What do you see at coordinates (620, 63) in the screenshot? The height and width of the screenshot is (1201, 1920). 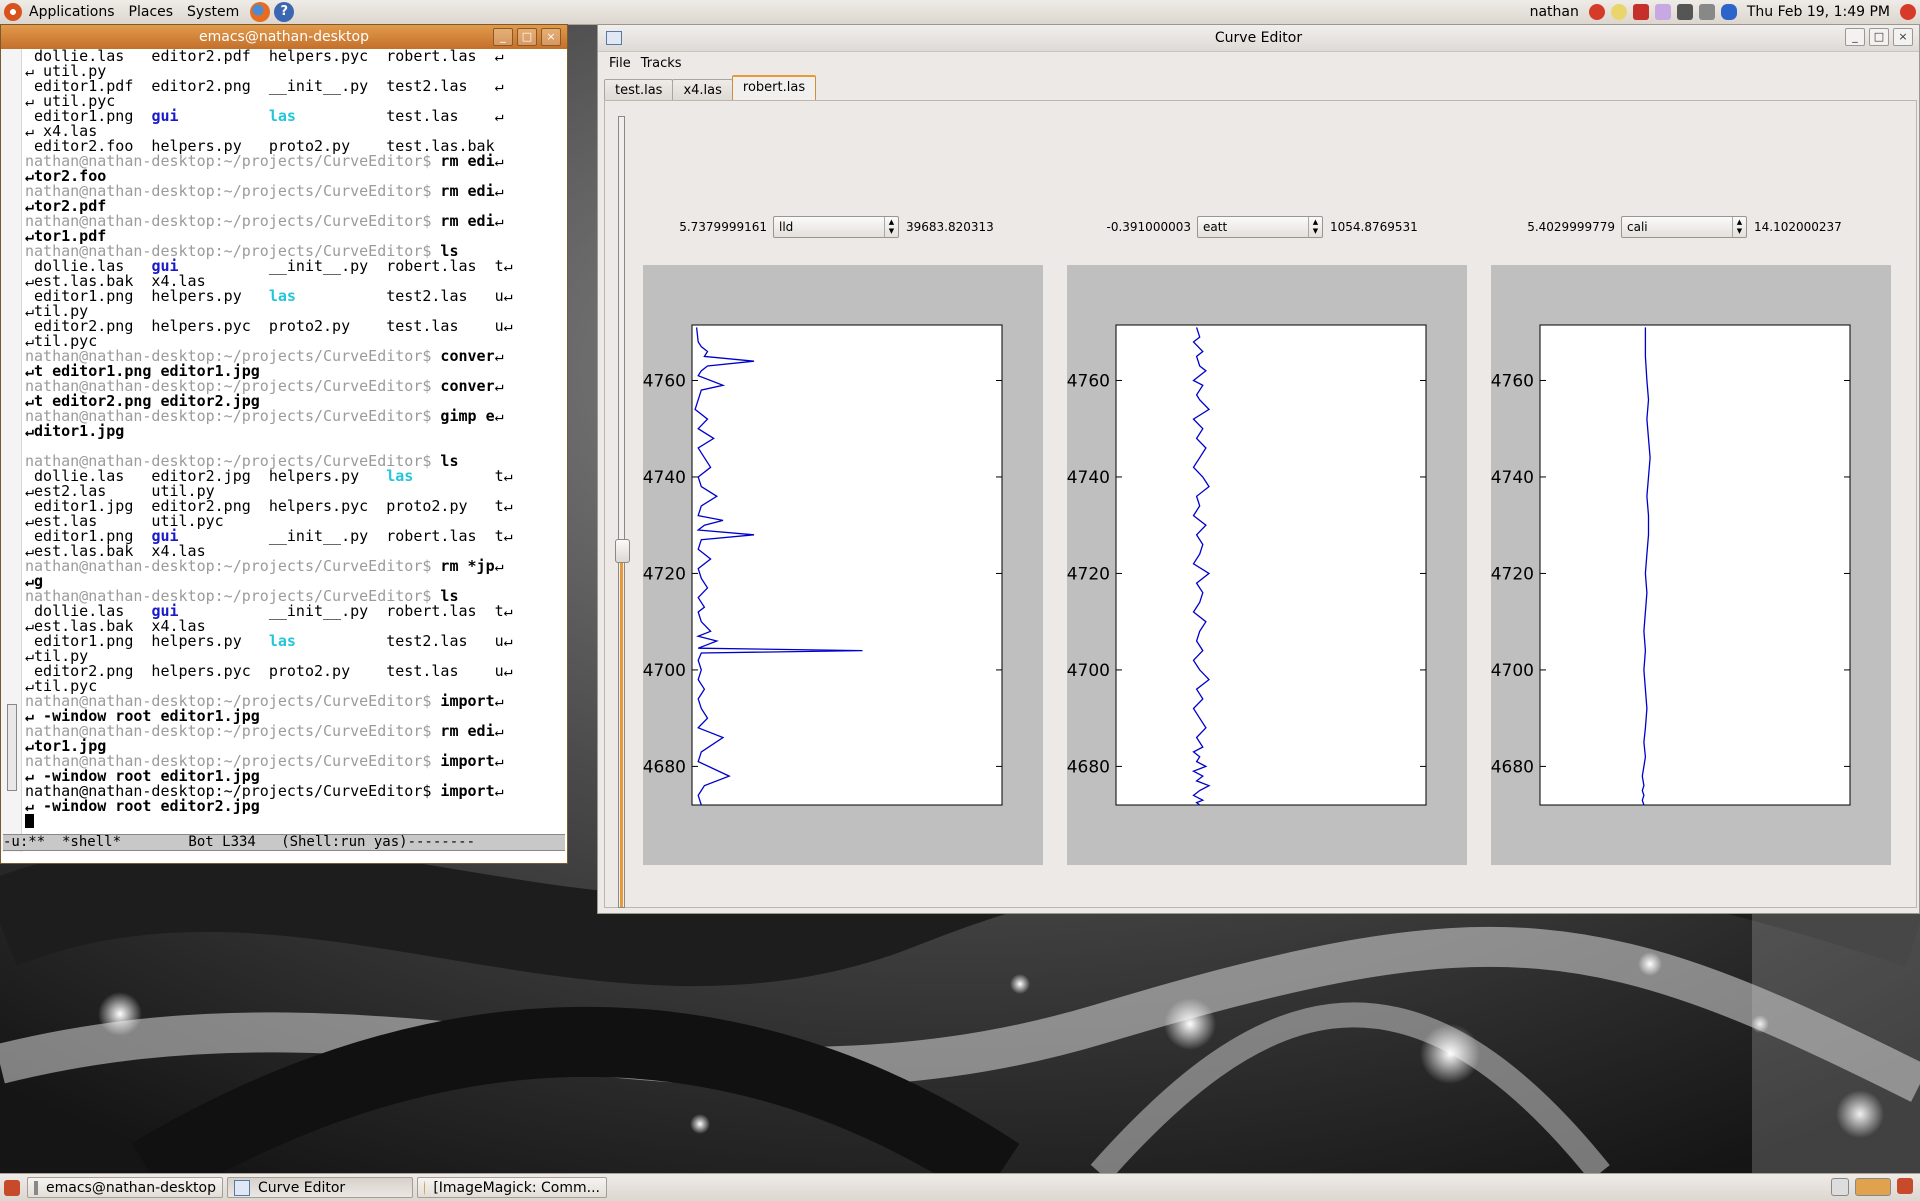 I see `menu-file: File` at bounding box center [620, 63].